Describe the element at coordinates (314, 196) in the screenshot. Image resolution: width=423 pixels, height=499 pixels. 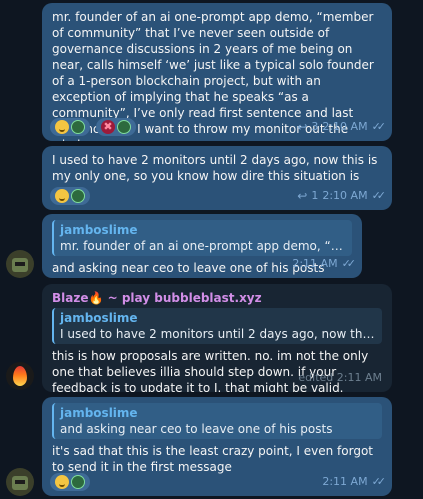
I see `reply-count: 1` at that location.